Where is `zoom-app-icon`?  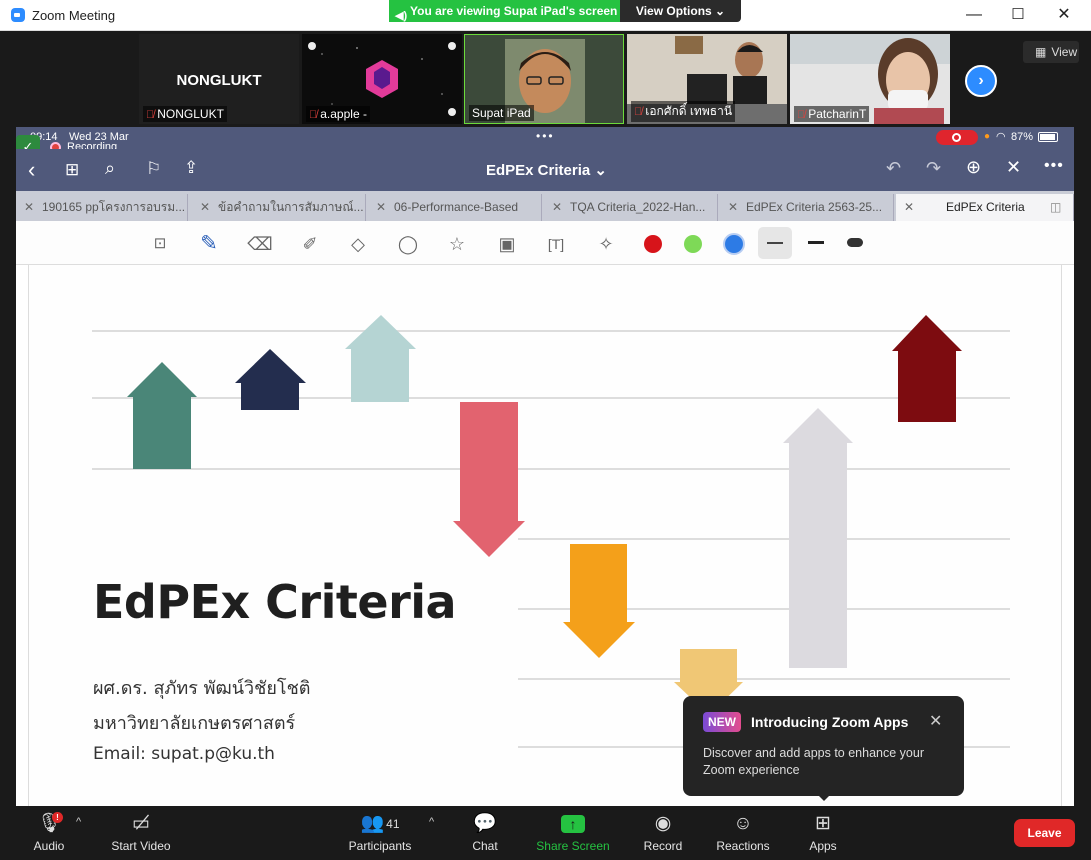 zoom-app-icon is located at coordinates (18, 15).